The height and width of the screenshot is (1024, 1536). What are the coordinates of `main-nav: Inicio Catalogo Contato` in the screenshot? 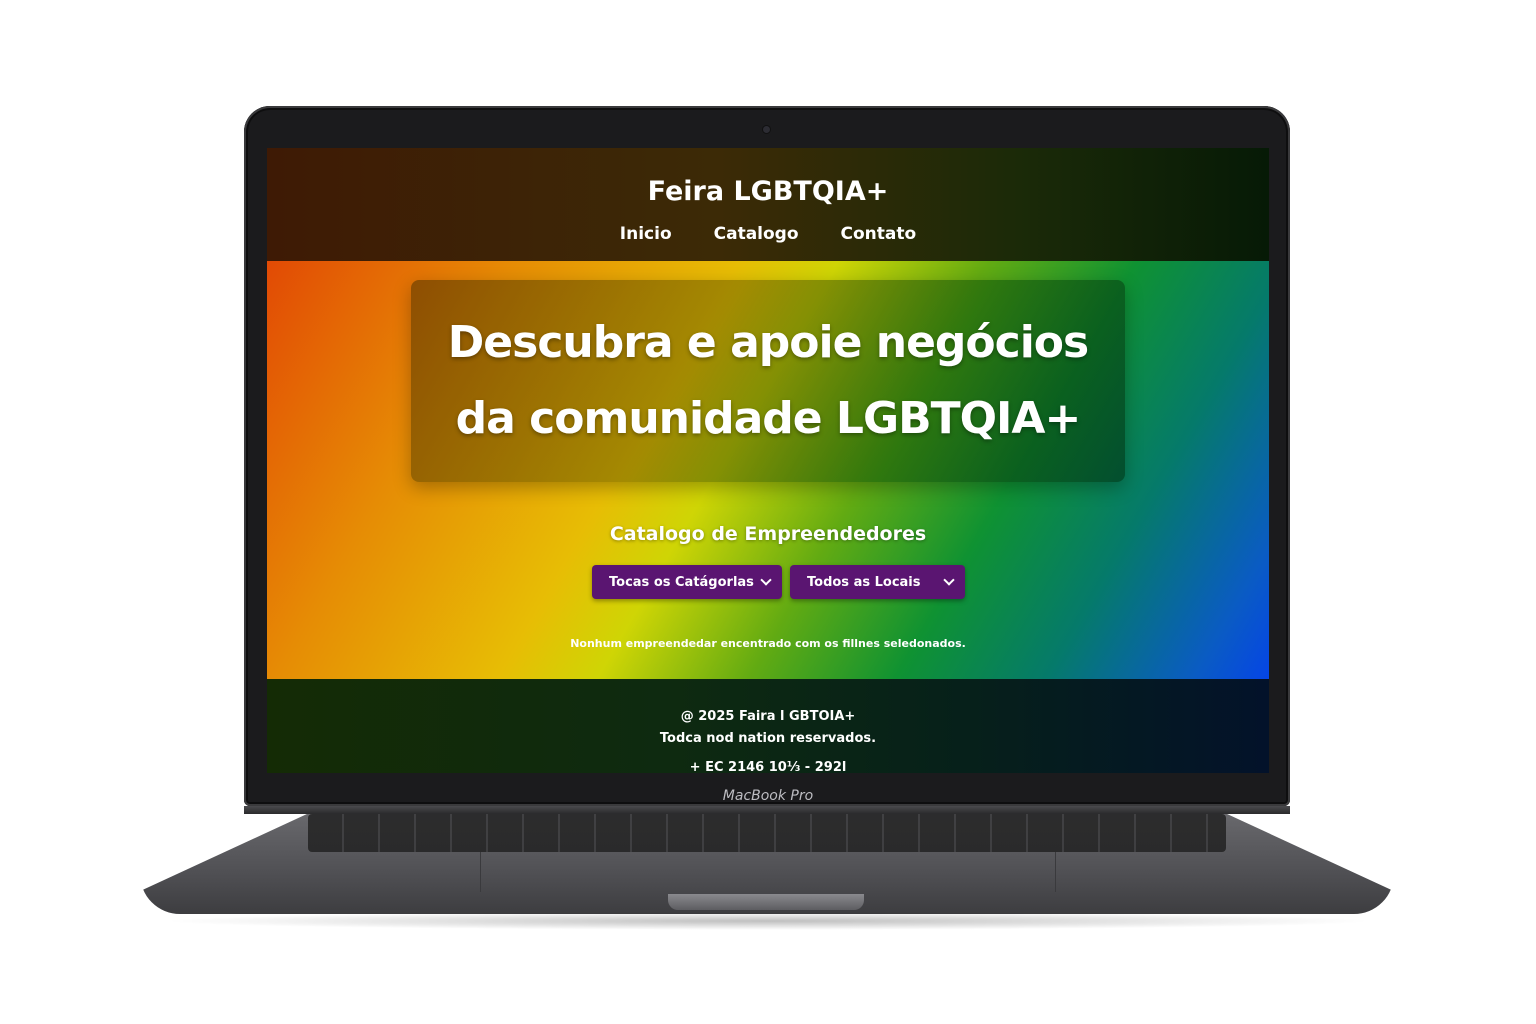 It's located at (768, 234).